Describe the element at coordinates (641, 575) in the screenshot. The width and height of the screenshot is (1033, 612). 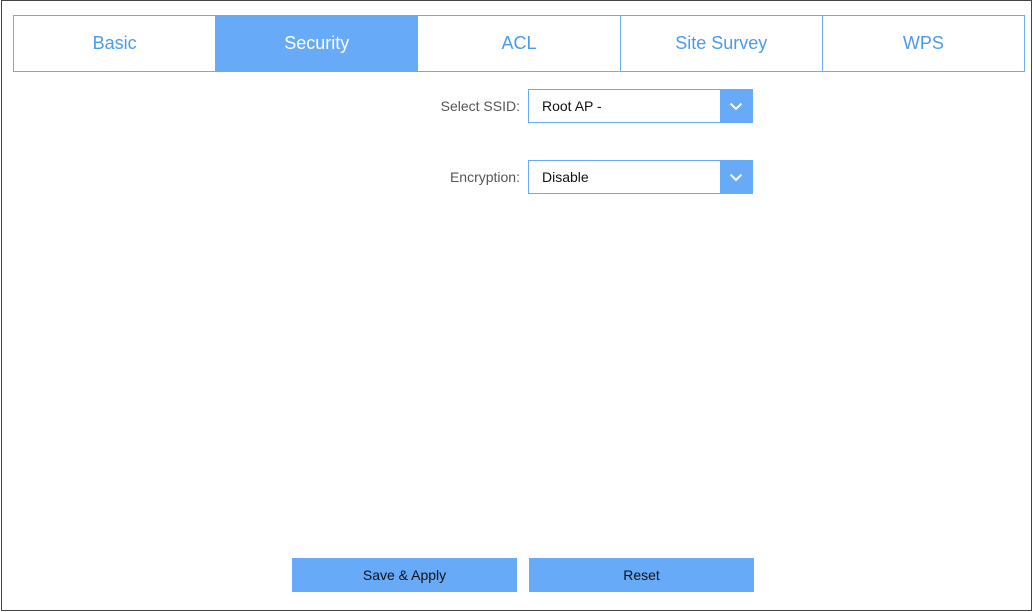
I see `reset-button: Reset` at that location.